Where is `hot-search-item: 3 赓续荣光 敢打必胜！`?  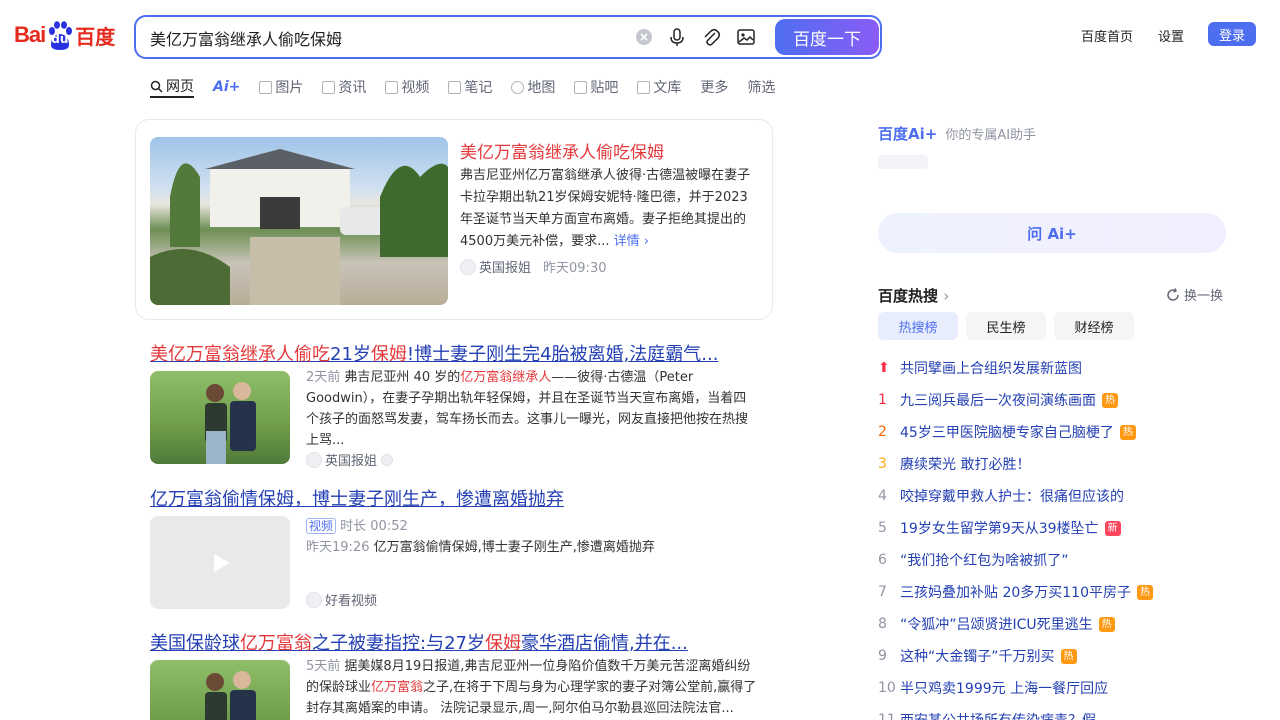 hot-search-item: 3 赓续荣光 敢打必胜！ is located at coordinates (1052, 464).